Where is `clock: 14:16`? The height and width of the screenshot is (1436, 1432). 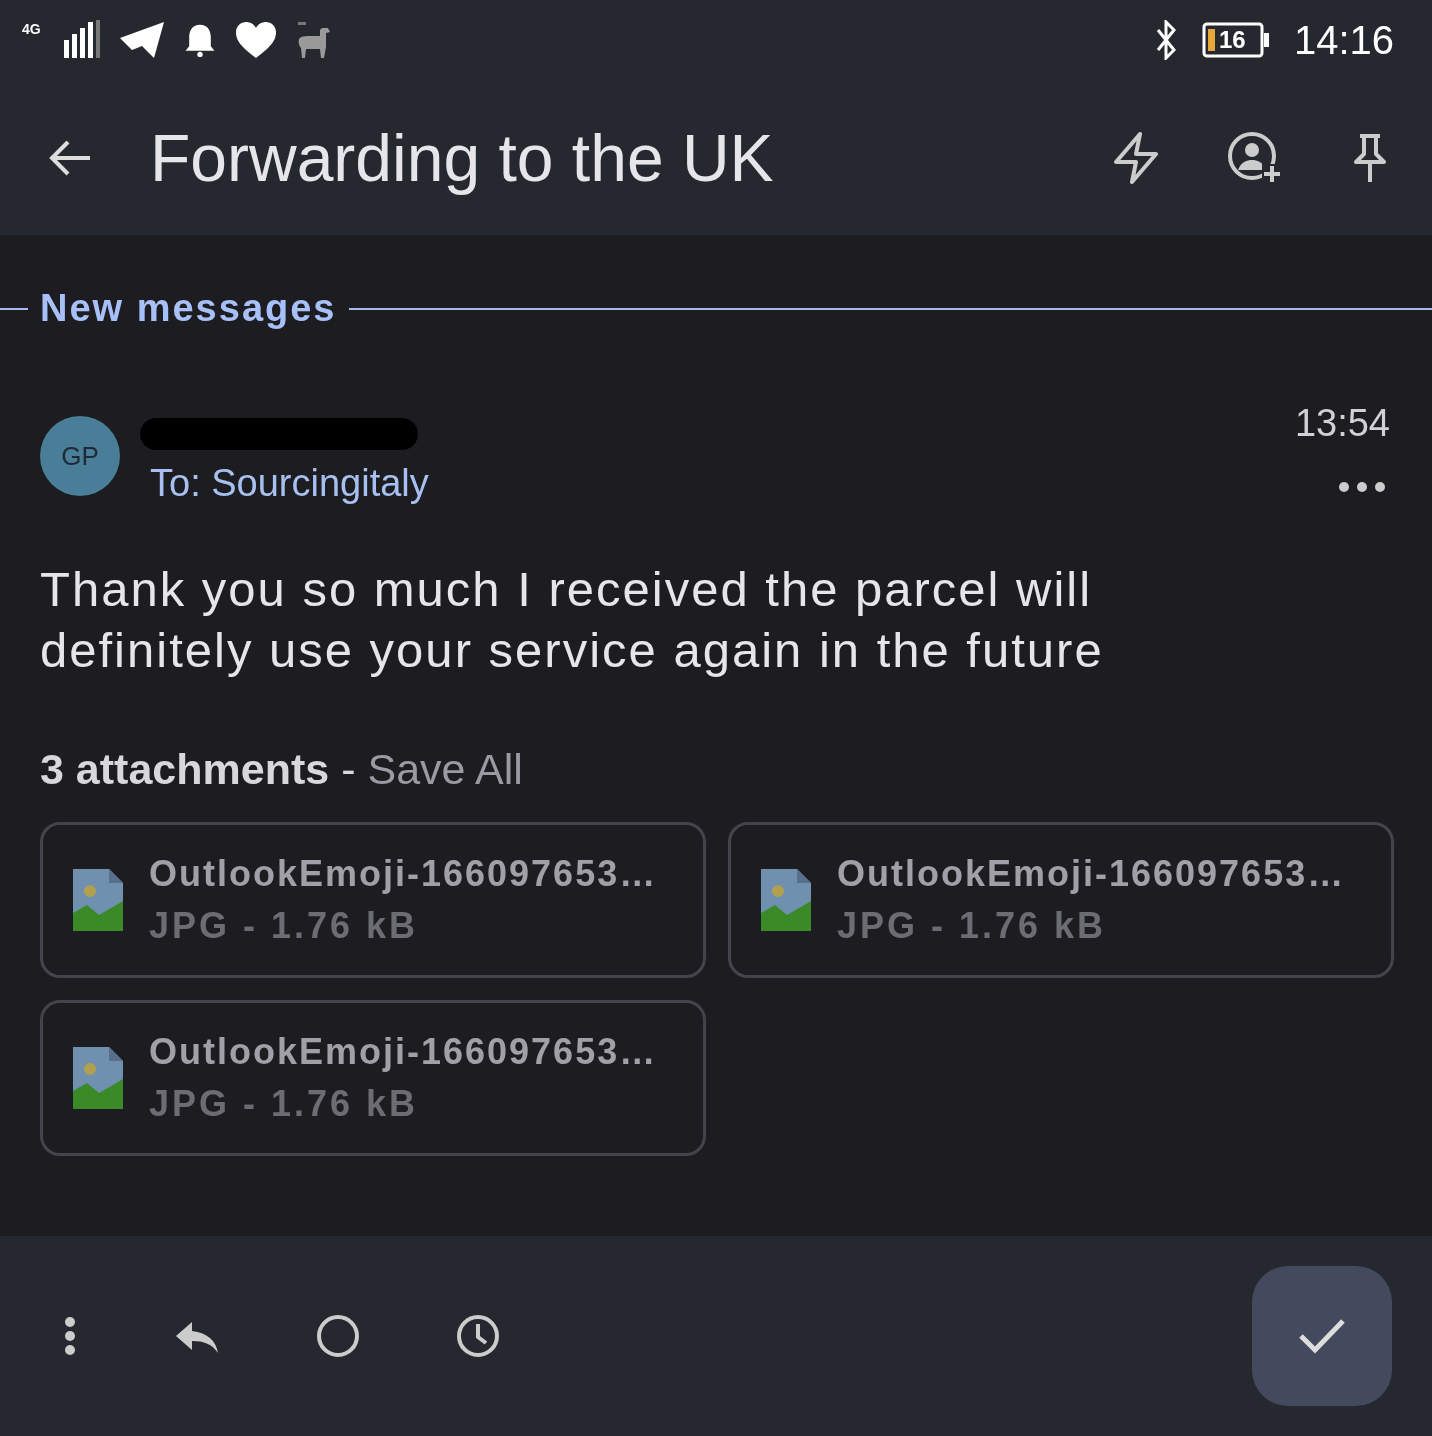 clock: 14:16 is located at coordinates (1343, 40).